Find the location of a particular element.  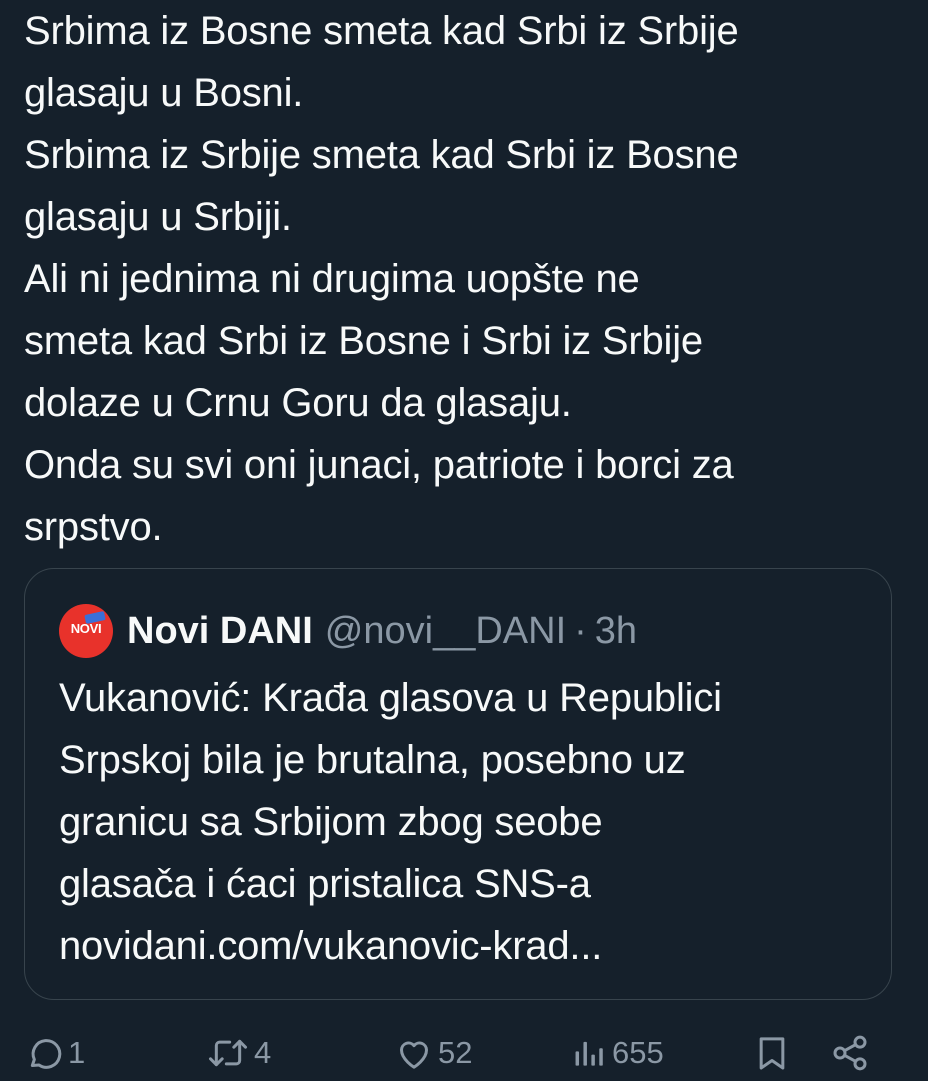

reply-button: 1 is located at coordinates (54, 1053).